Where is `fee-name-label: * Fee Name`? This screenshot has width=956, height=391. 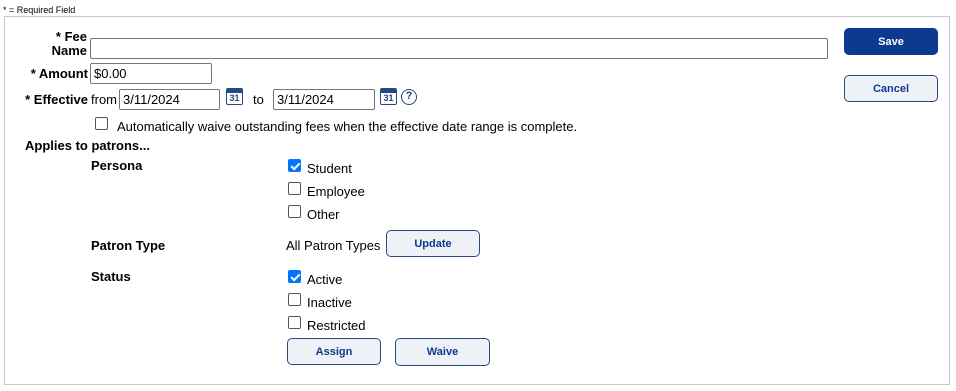 fee-name-label: * Fee Name is located at coordinates (63, 44).